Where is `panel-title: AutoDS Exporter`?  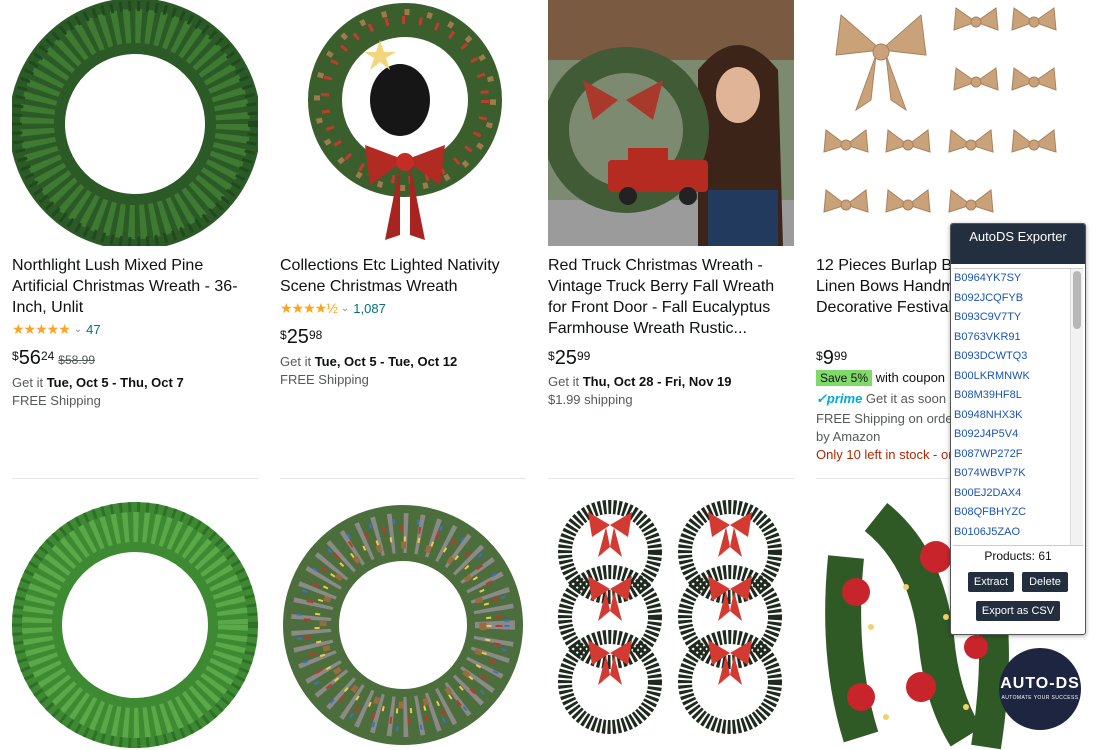 panel-title: AutoDS Exporter is located at coordinates (1018, 244).